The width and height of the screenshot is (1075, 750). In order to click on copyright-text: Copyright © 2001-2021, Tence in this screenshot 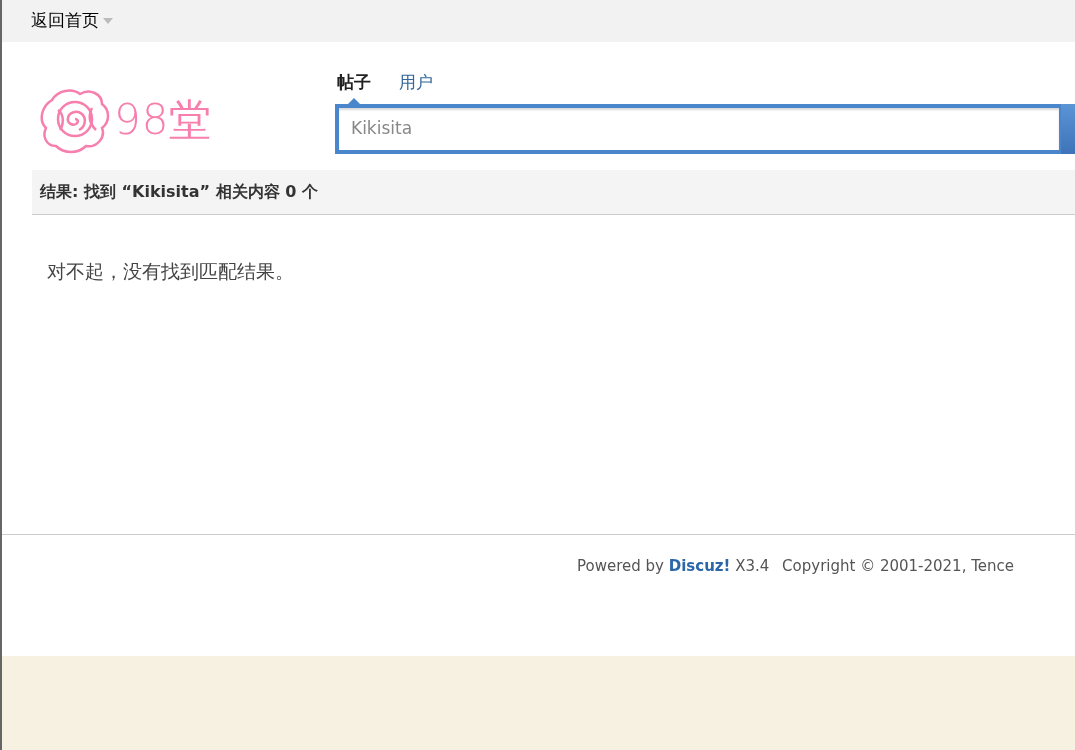, I will do `click(898, 565)`.